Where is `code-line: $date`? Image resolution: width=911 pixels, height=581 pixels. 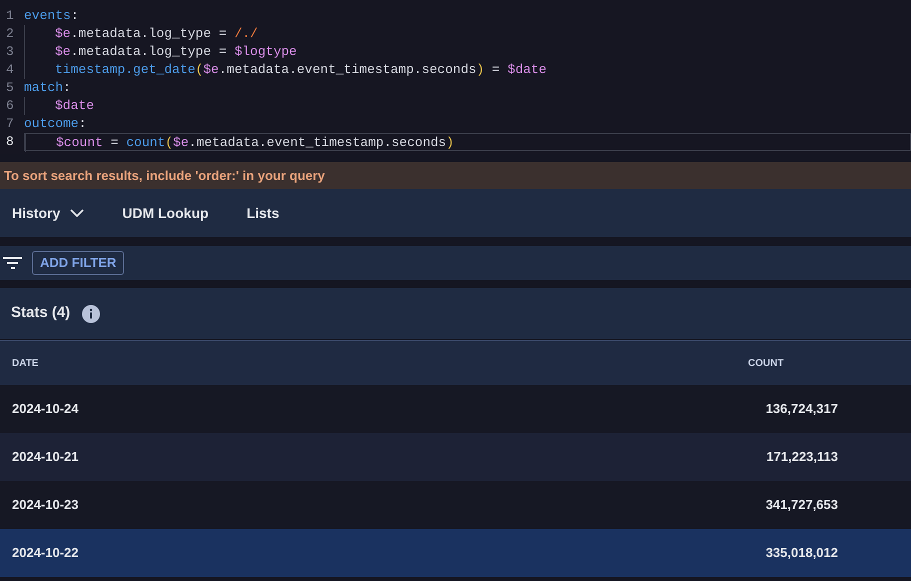
code-line: $date is located at coordinates (74, 106).